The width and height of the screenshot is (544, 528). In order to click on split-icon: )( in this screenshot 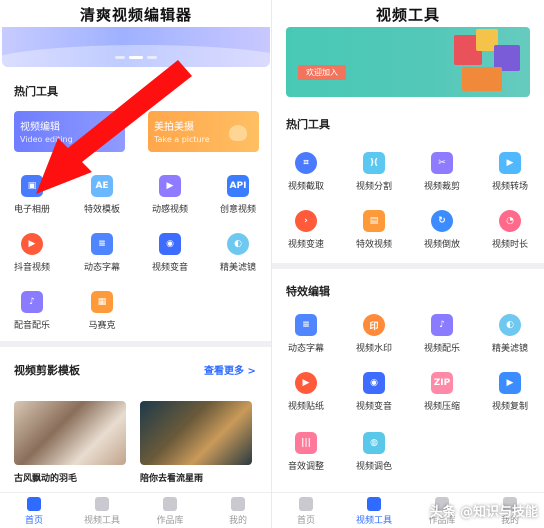, I will do `click(374, 163)`.